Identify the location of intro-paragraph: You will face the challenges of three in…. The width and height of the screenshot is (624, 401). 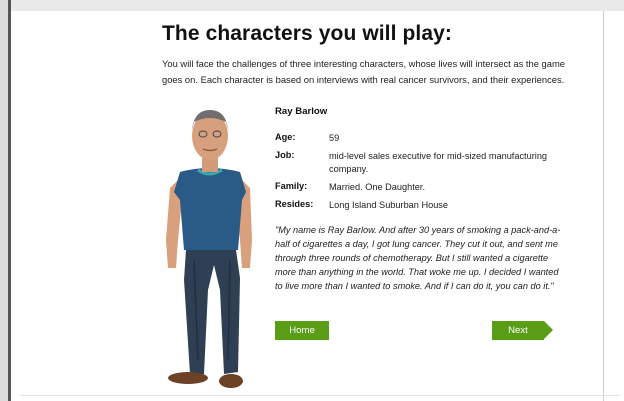
(363, 71).